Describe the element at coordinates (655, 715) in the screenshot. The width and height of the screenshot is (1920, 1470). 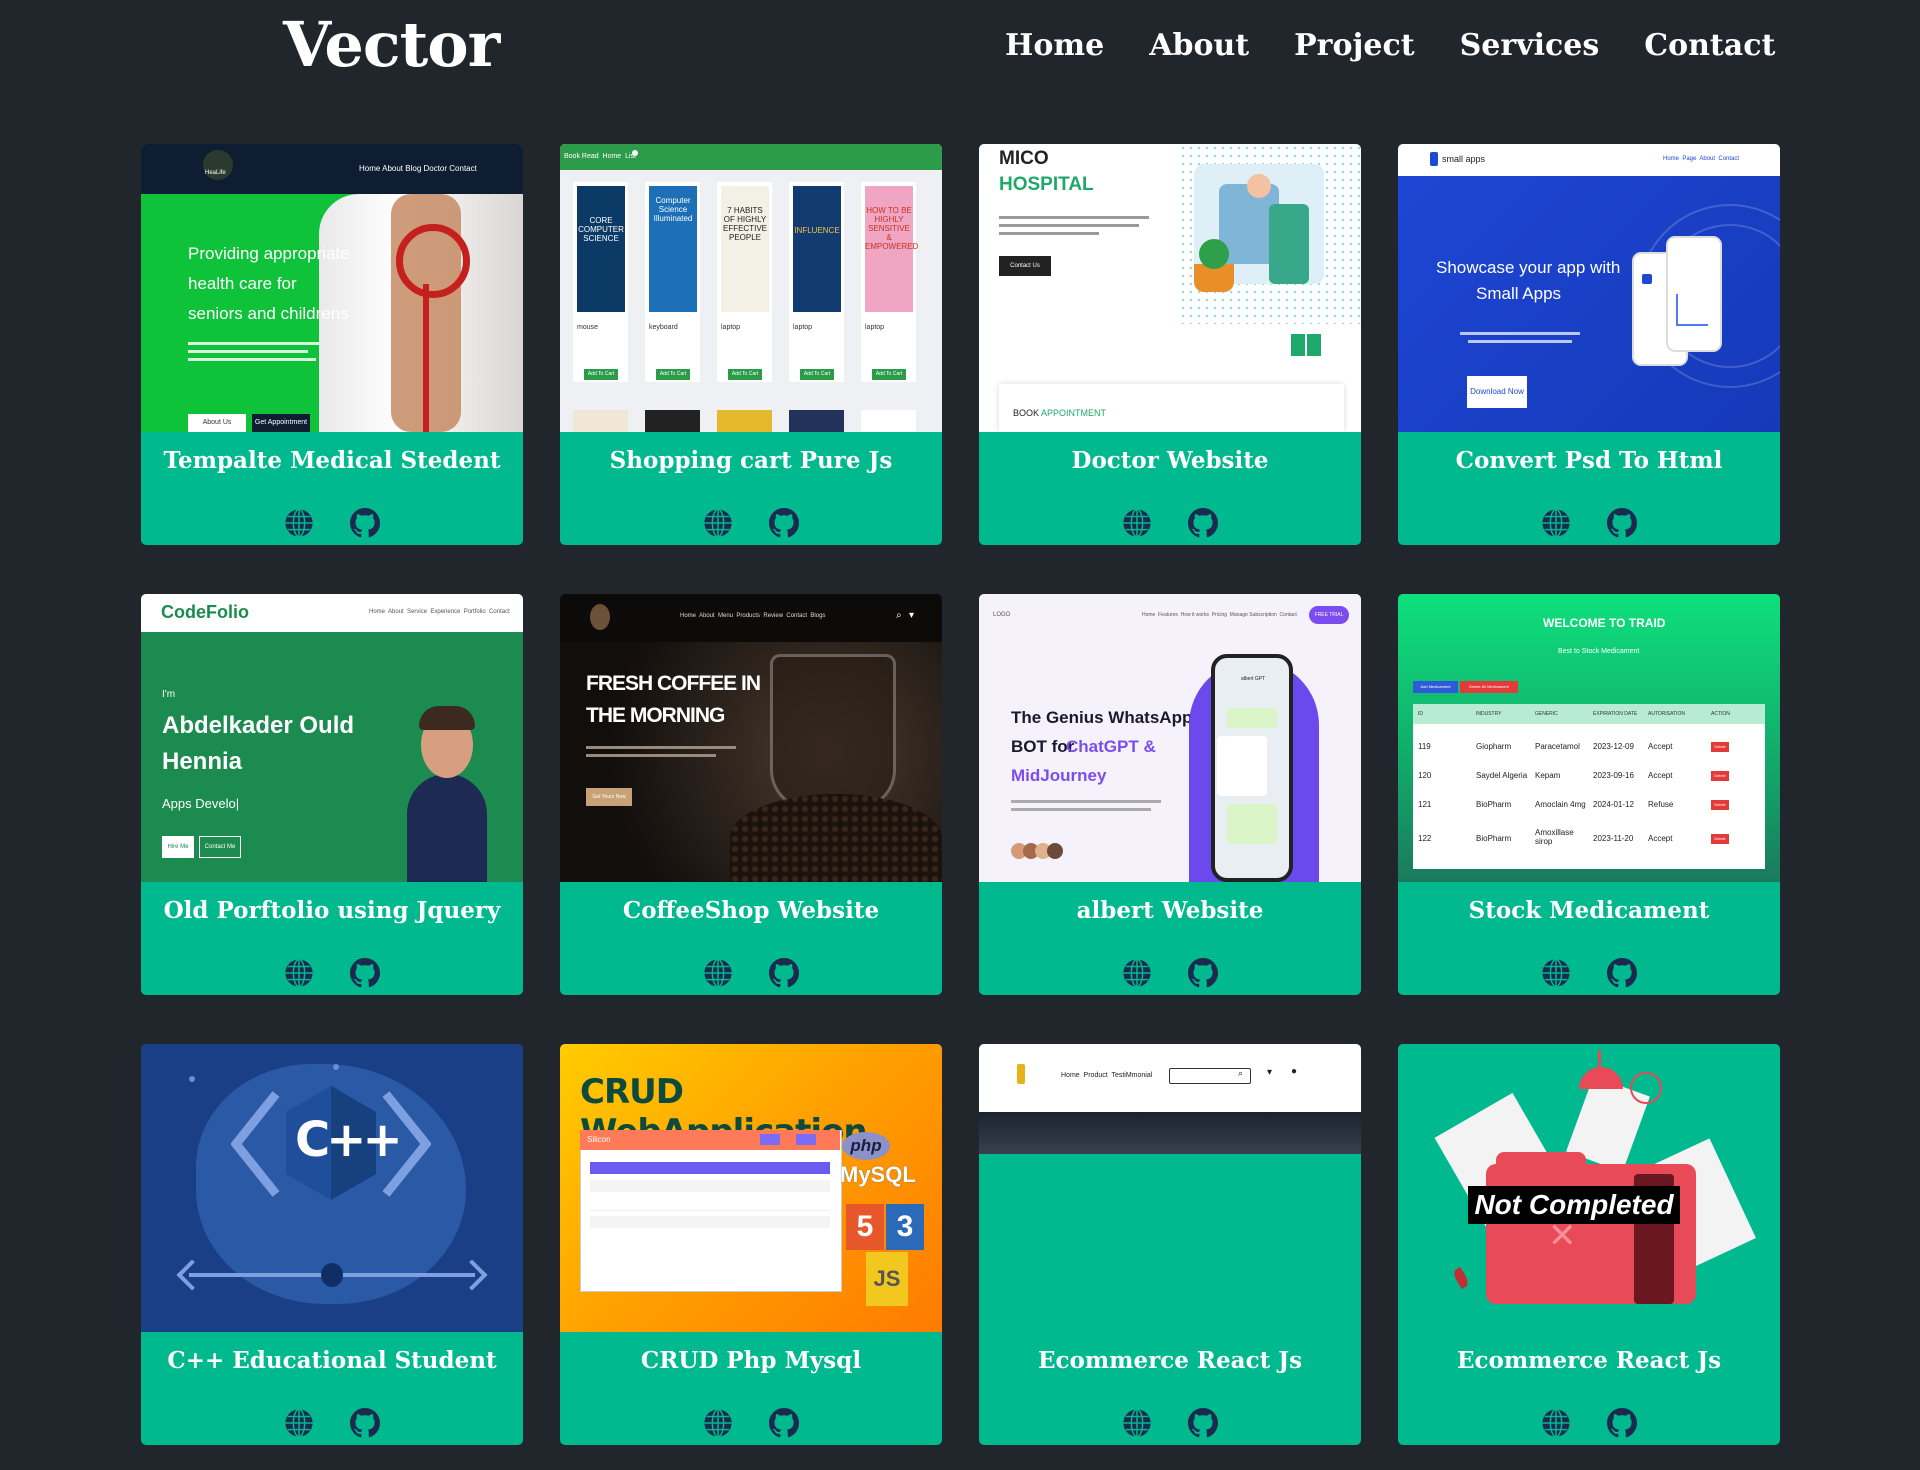
I see `thumb-headline: THE MORNING` at that location.